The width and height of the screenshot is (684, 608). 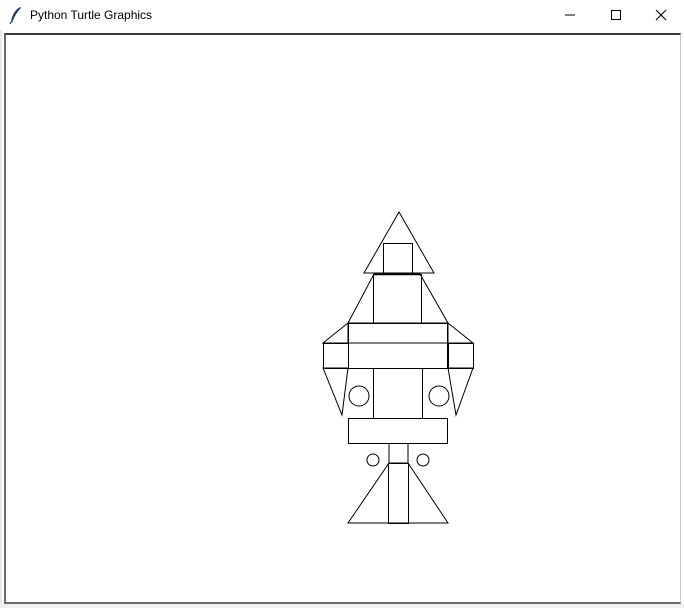 I want to click on exhaust-triangle, so click(x=398, y=493).